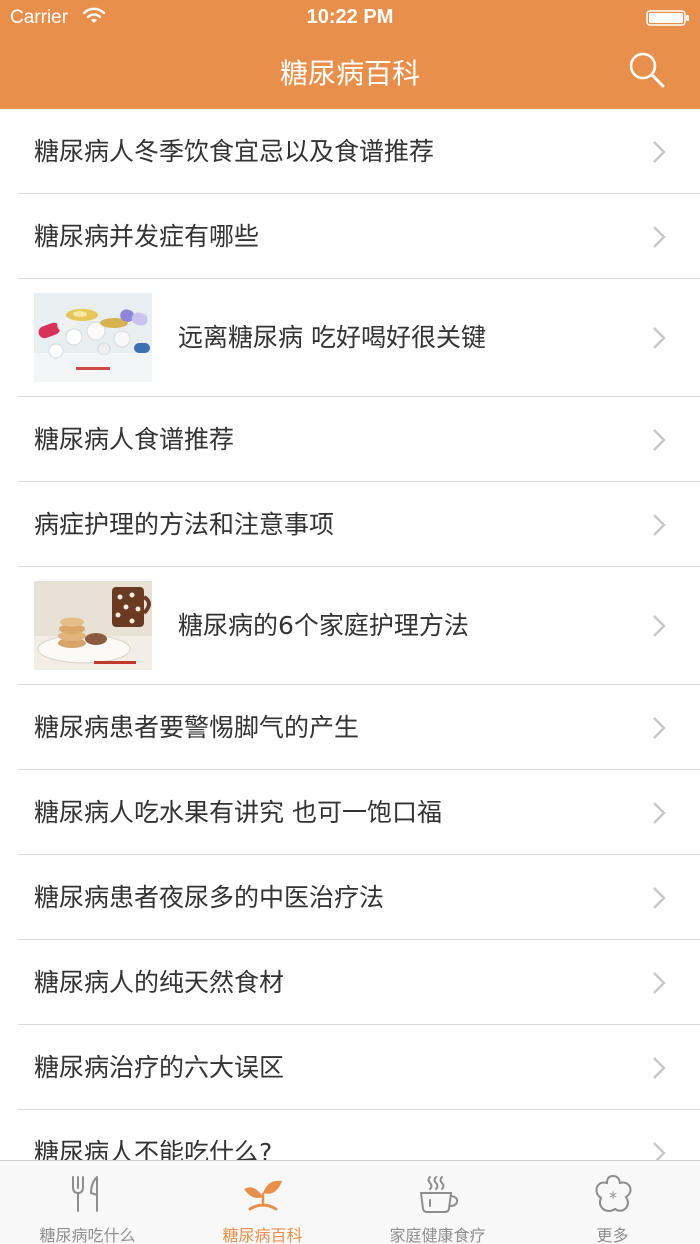 This screenshot has height=1244, width=700. I want to click on list-item-label: 远离糖尿病 吃好喝好很关键, so click(332, 337).